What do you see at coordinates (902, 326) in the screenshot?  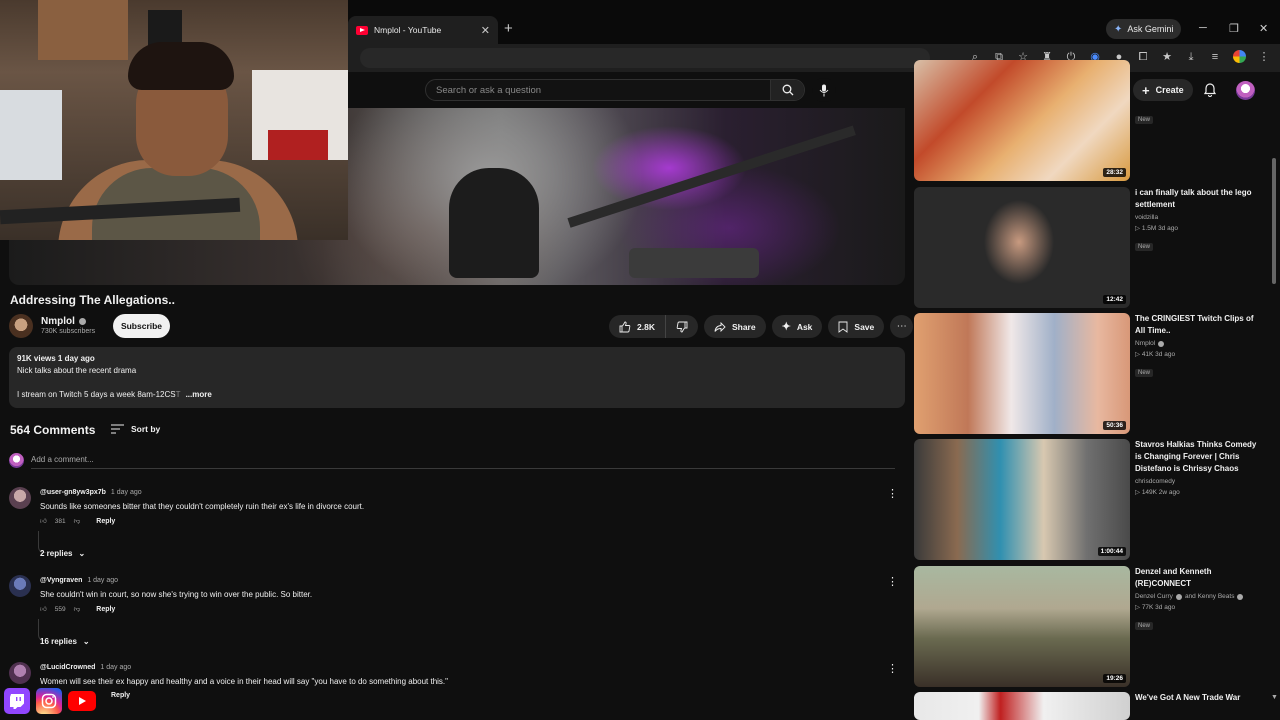 I see `more-actions-button: ⋯` at bounding box center [902, 326].